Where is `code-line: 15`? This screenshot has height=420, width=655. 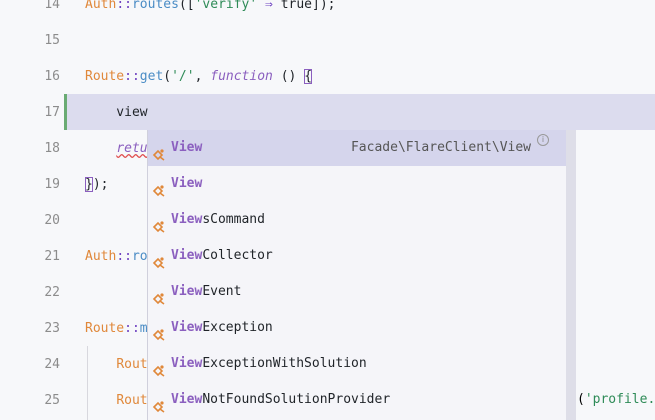
code-line: 15 is located at coordinates (327, 41).